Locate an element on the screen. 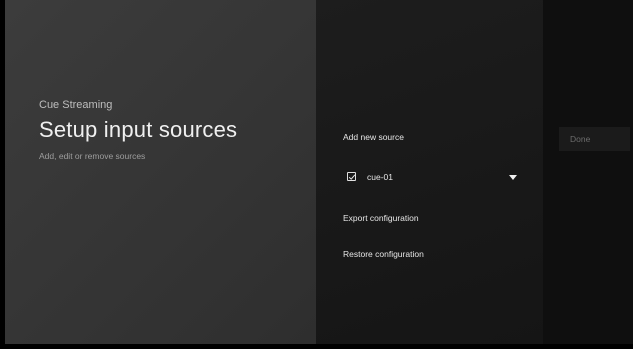 This screenshot has width=633, height=349. done-button: Done is located at coordinates (594, 139).